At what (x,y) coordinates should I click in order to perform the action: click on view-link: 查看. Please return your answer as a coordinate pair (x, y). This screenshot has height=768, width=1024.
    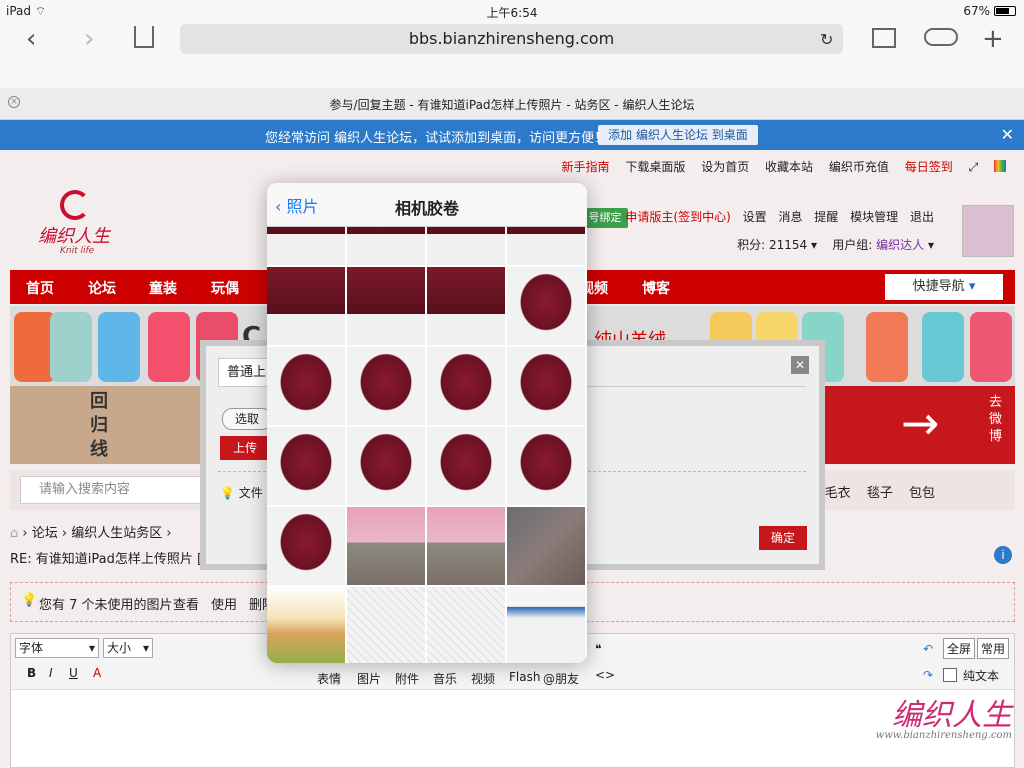
    Looking at the image, I should click on (186, 603).